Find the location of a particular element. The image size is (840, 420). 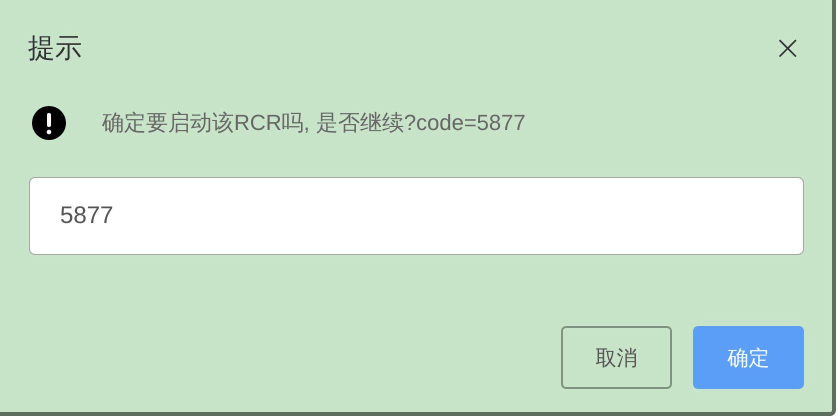

cancel-button: 取消 is located at coordinates (616, 357).